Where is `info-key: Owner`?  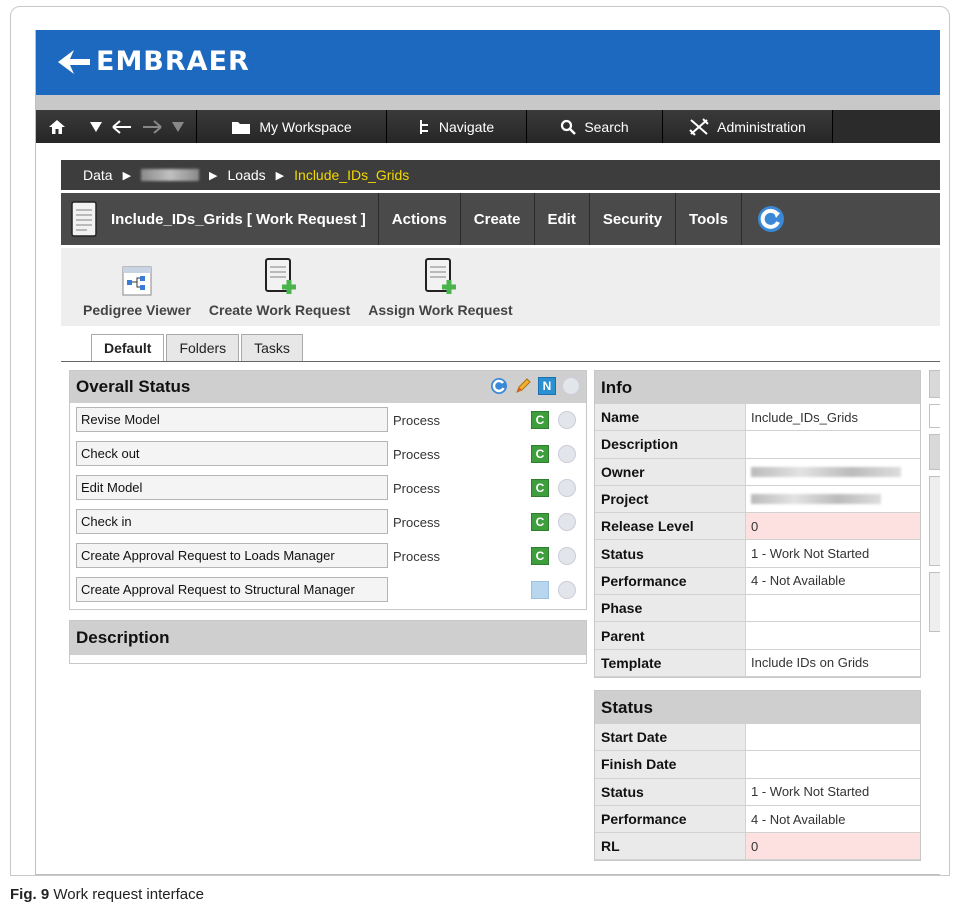
info-key: Owner is located at coordinates (670, 471).